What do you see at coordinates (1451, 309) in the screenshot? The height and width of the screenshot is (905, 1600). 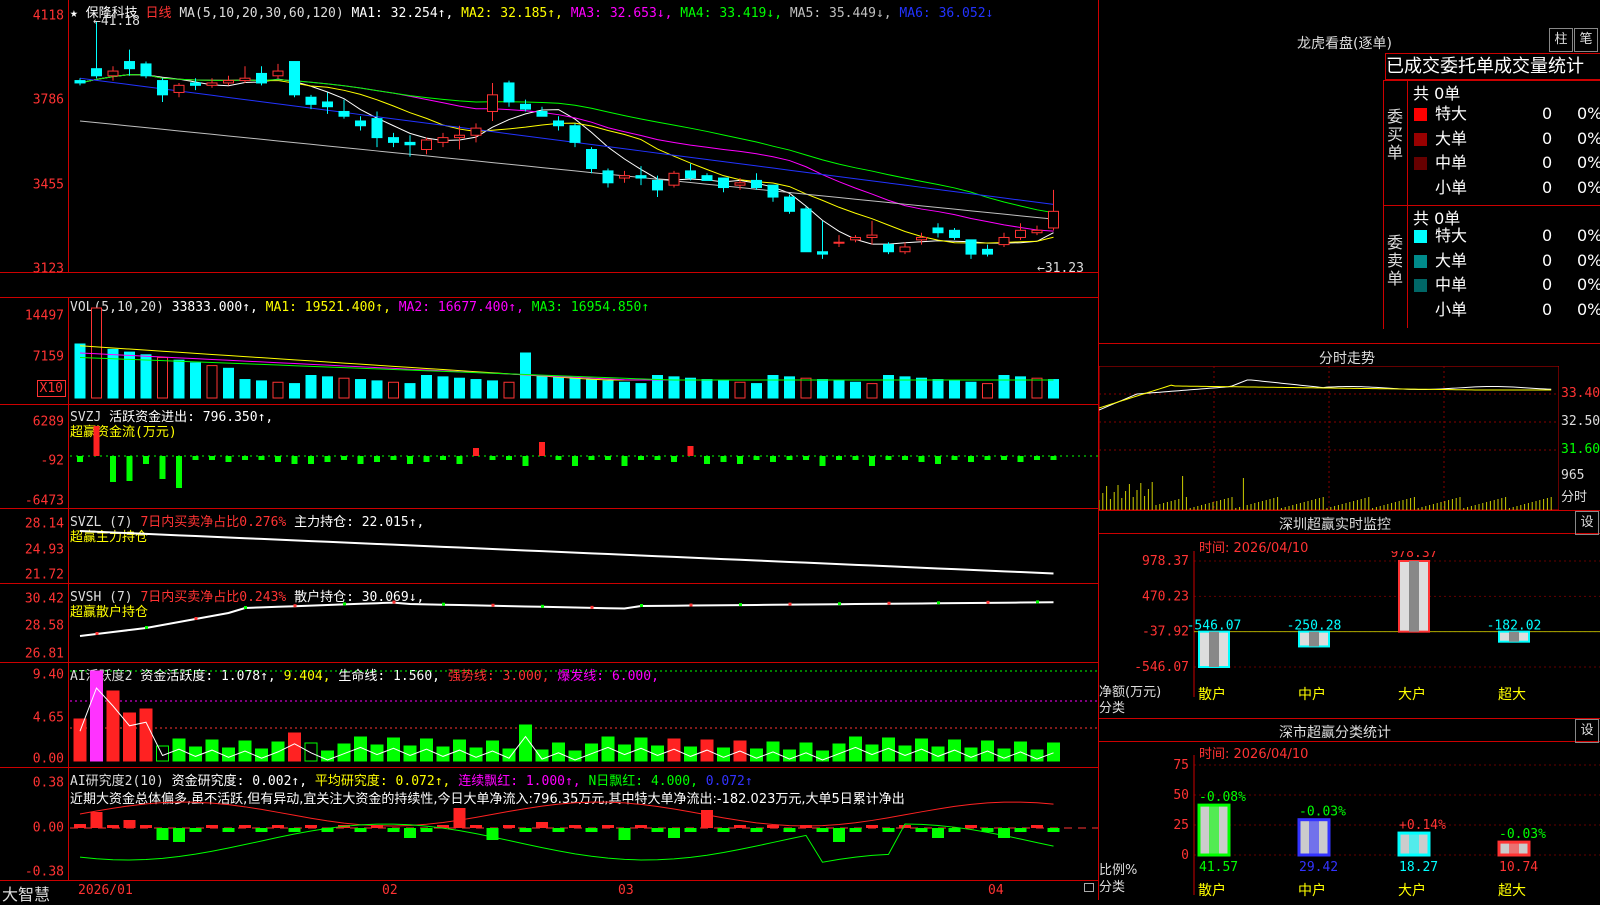 I see `lhb-row-label: 小单` at bounding box center [1451, 309].